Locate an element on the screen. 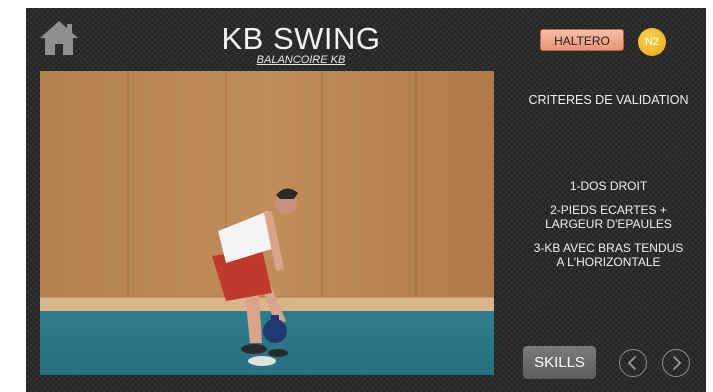 The height and width of the screenshot is (392, 713). criteria-item: 1-DOS DROIT is located at coordinates (608, 186).